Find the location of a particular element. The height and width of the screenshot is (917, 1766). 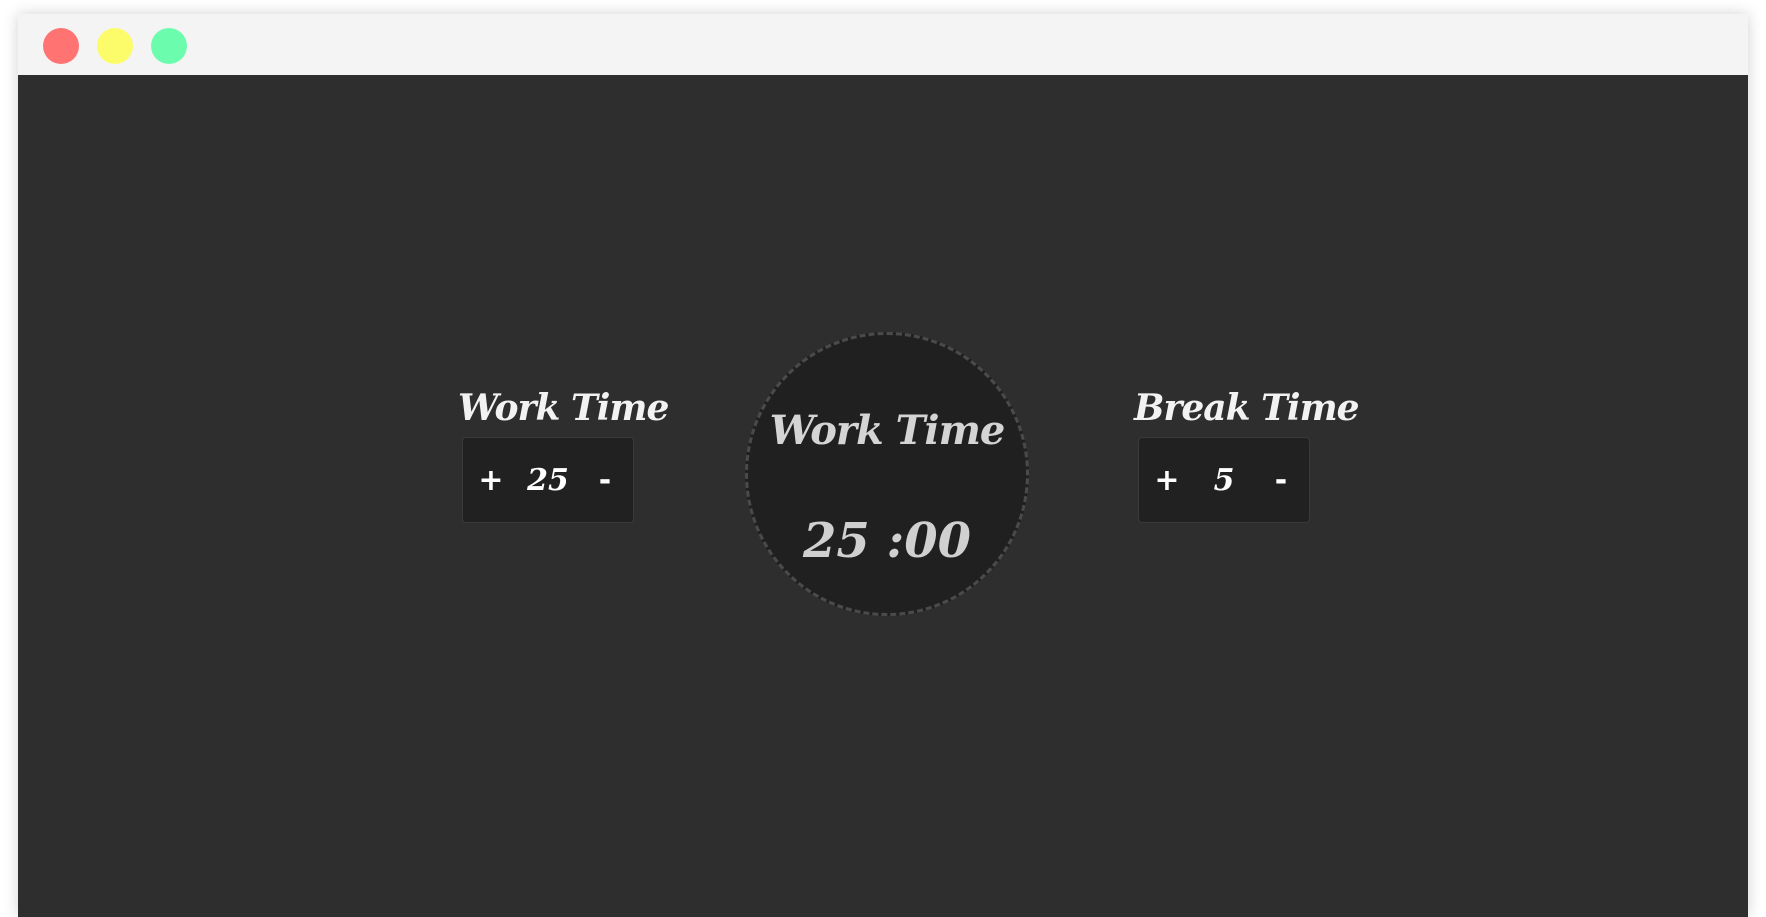

break-time-stepper: + 5 - is located at coordinates (1224, 480).